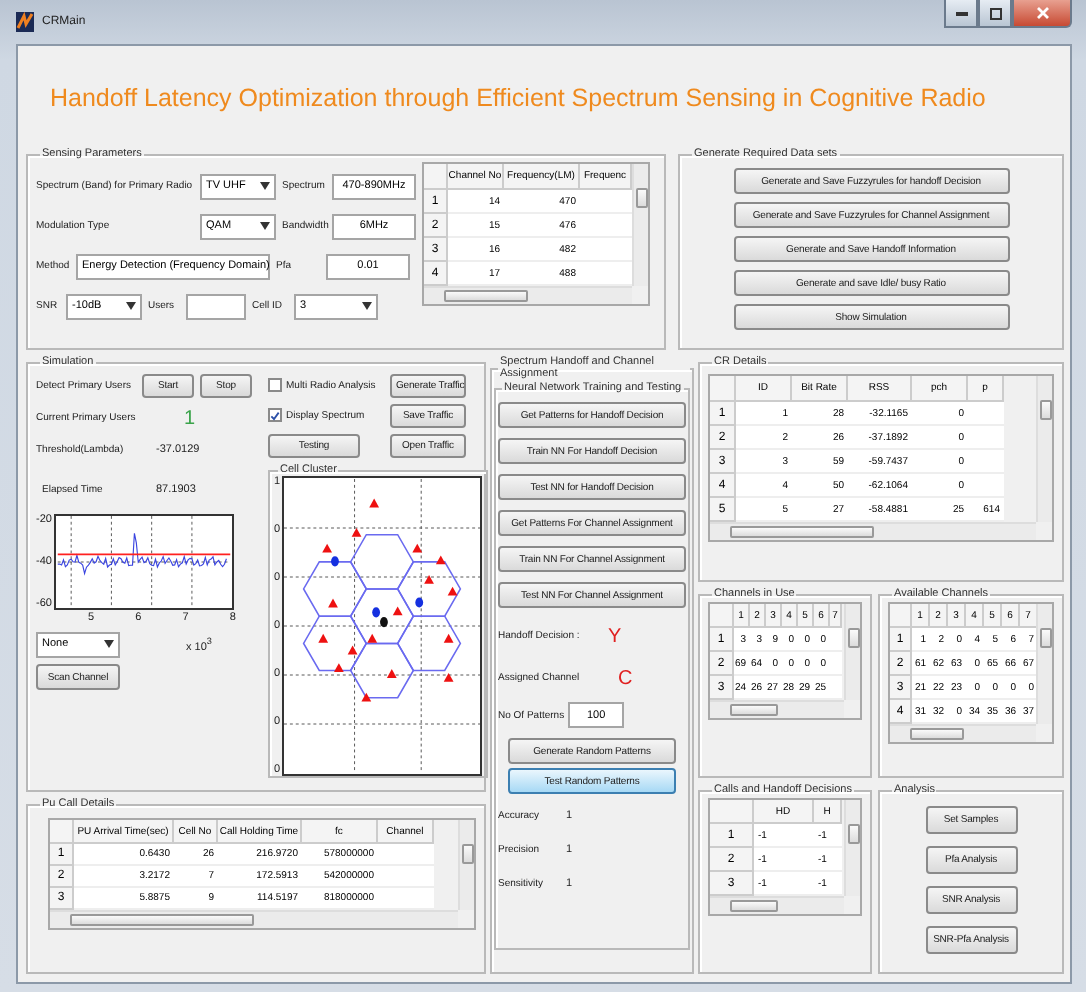 The image size is (1086, 992). Describe the element at coordinates (216, 306) in the screenshot. I see `input-field` at that location.